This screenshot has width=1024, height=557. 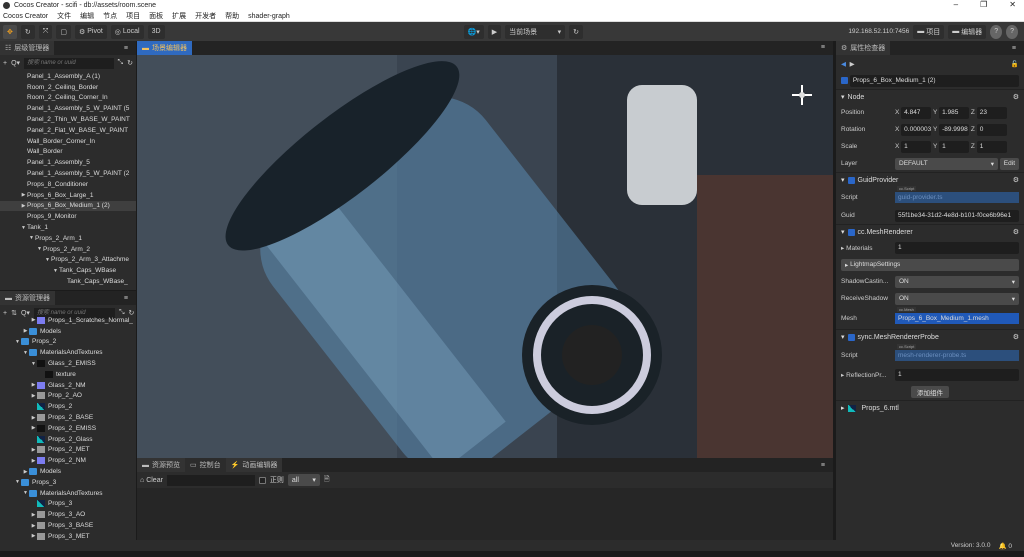 What do you see at coordinates (68, 504) in the screenshot?
I see `tree-item: Props_3` at bounding box center [68, 504].